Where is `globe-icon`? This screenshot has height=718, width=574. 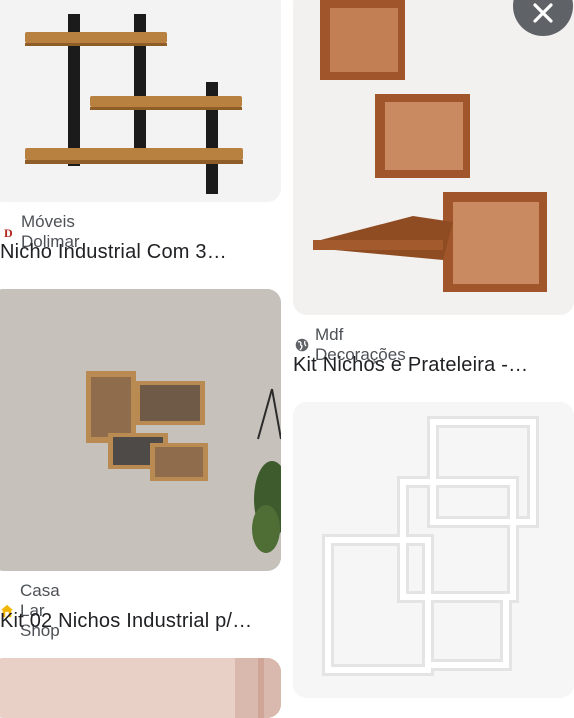
globe-icon is located at coordinates (302, 345).